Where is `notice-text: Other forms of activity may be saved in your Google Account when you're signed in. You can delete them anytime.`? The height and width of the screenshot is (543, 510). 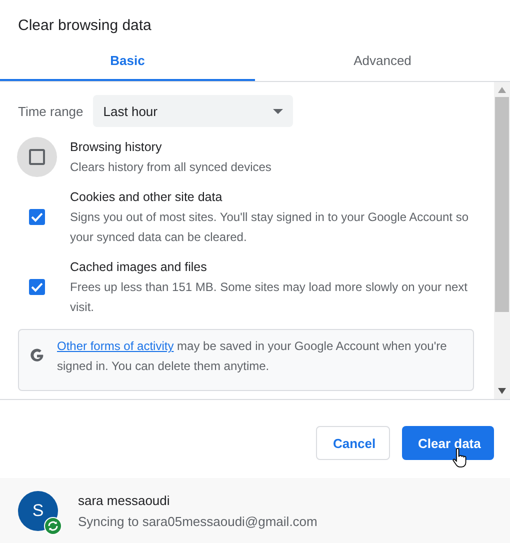 notice-text: Other forms of activity may be saved in your Google Account when you're signed in. You can delete them anytime. is located at coordinates (252, 356).